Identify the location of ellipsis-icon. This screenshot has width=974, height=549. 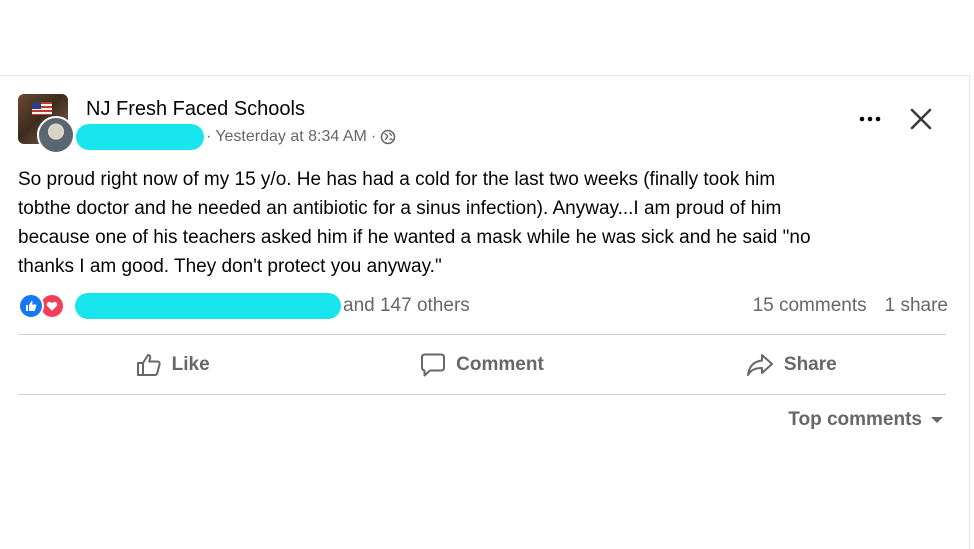
(870, 119).